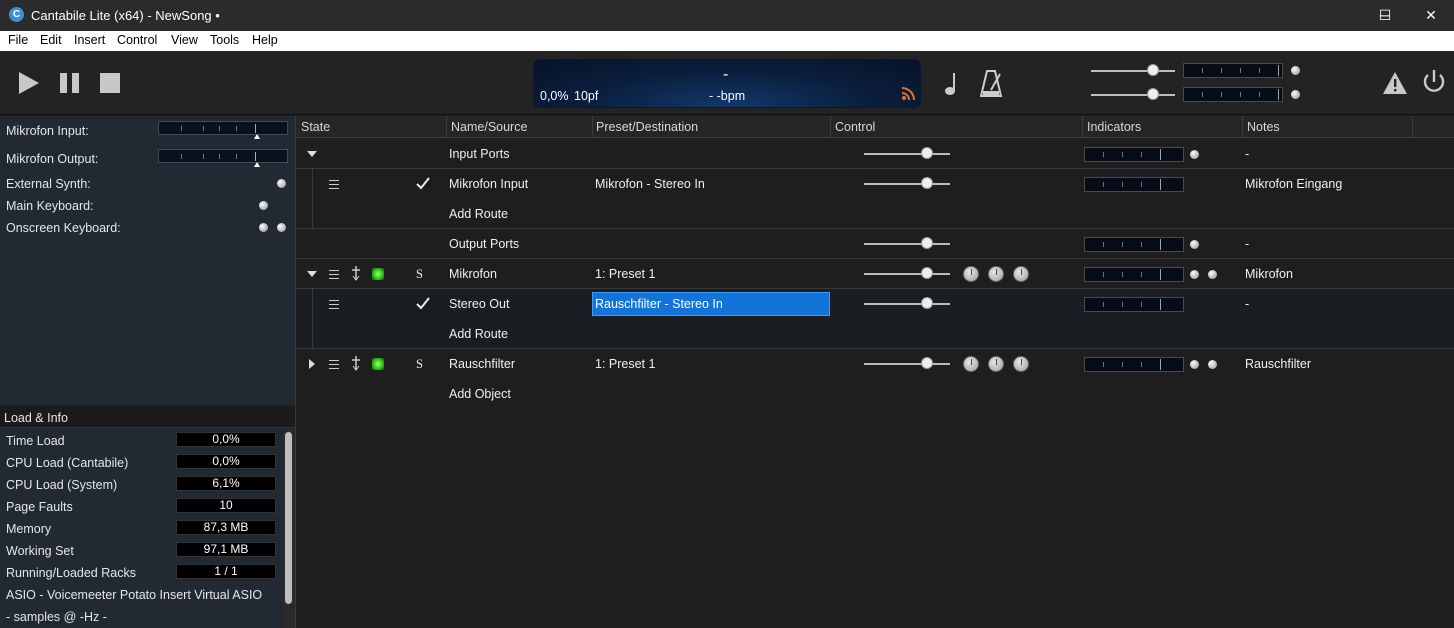 This screenshot has height=628, width=1454. What do you see at coordinates (63, 228) in the screenshot?
I see `port-label-onscreen-keyboard: Onscreen Keyboard:` at bounding box center [63, 228].